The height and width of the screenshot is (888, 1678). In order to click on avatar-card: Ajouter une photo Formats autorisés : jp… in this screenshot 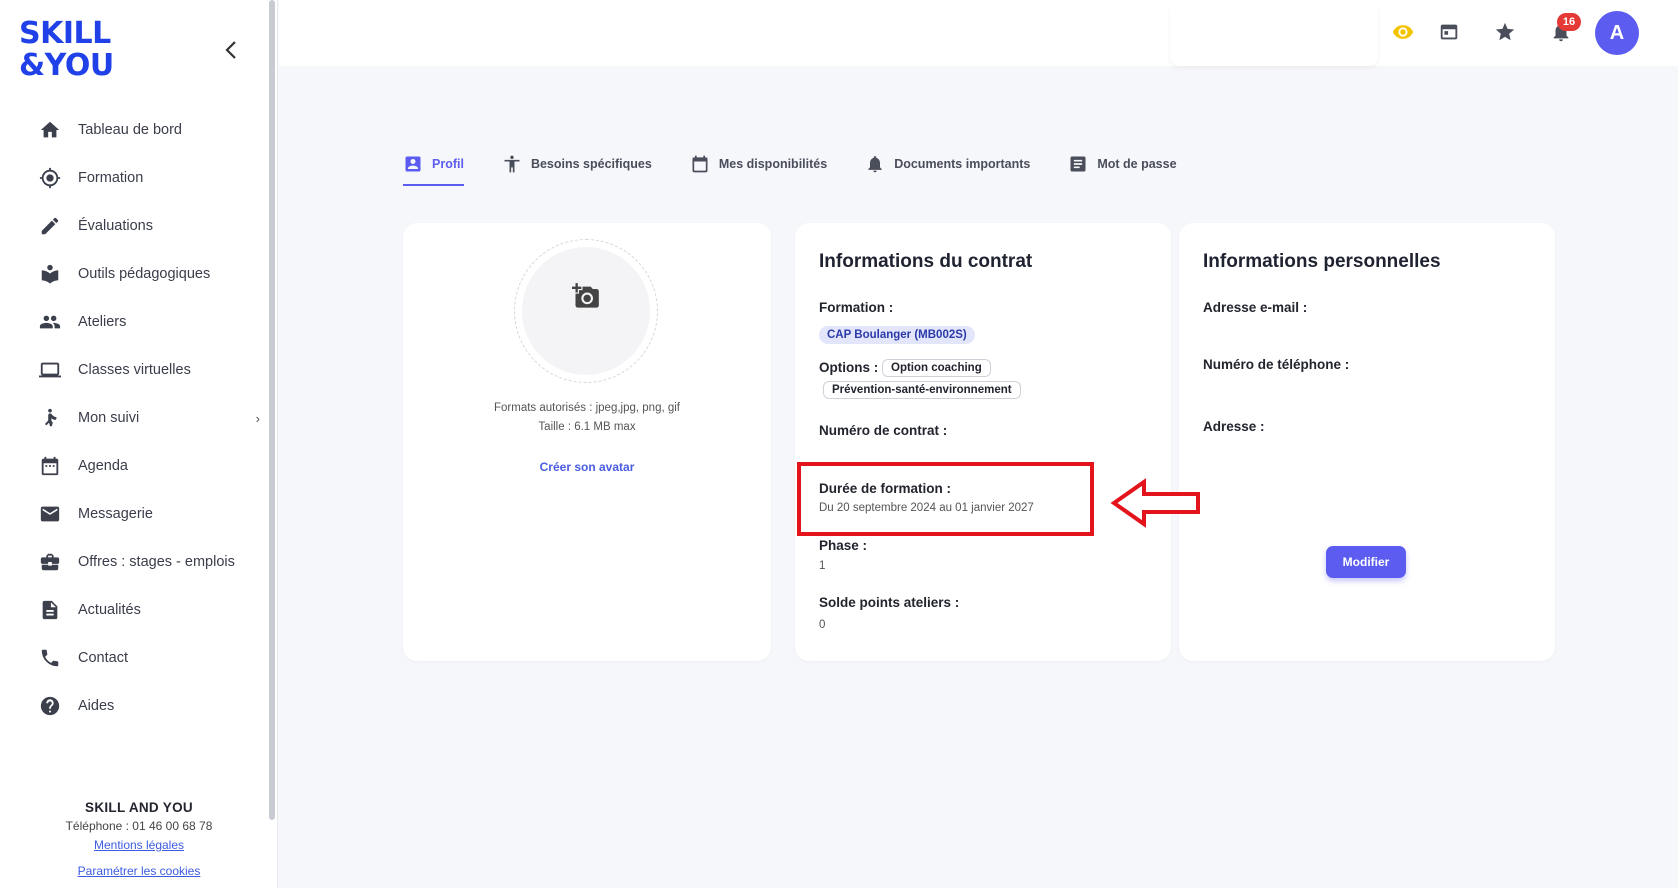, I will do `click(587, 442)`.